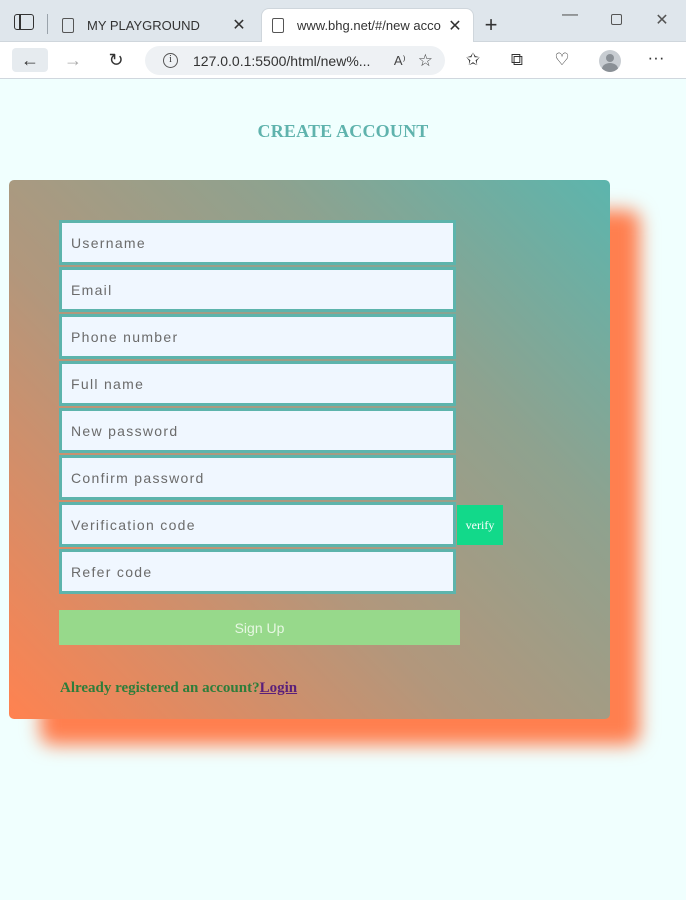 The height and width of the screenshot is (900, 686). What do you see at coordinates (491, 25) in the screenshot?
I see `new-tab-button: +` at bounding box center [491, 25].